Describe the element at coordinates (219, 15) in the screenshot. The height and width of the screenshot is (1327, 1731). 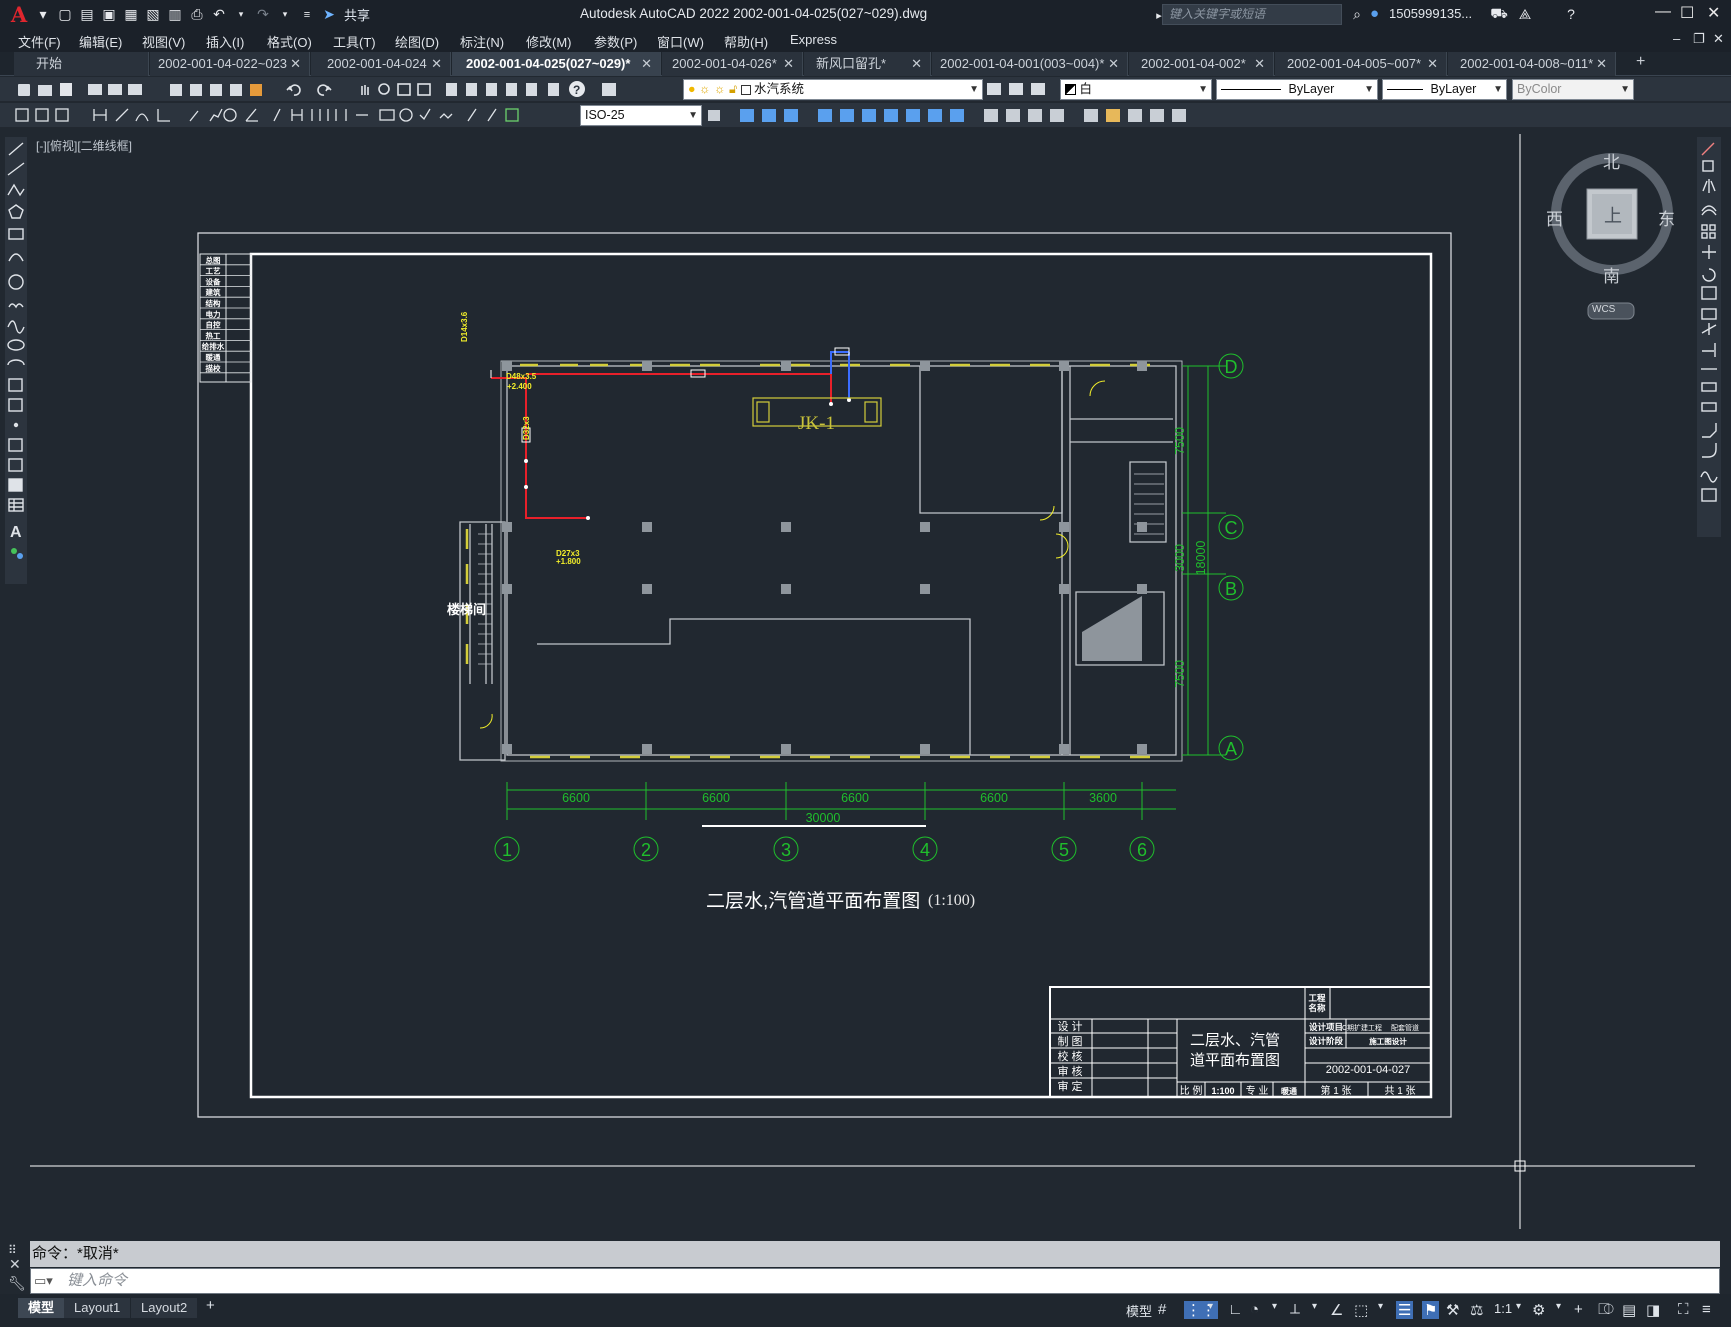
I see `undo-icon: ↶` at that location.